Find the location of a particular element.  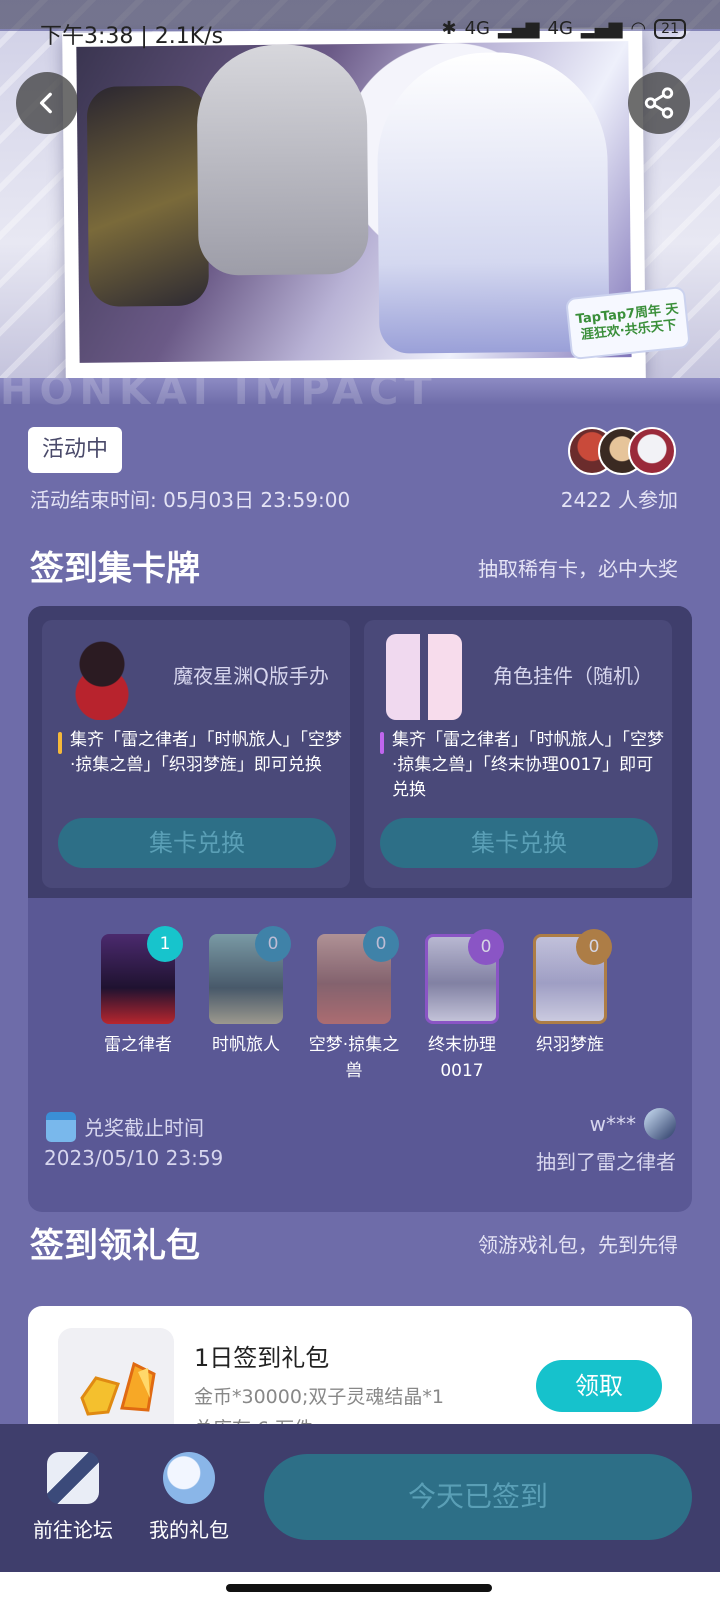

network-4g-label-2: 4G is located at coordinates (560, 28).